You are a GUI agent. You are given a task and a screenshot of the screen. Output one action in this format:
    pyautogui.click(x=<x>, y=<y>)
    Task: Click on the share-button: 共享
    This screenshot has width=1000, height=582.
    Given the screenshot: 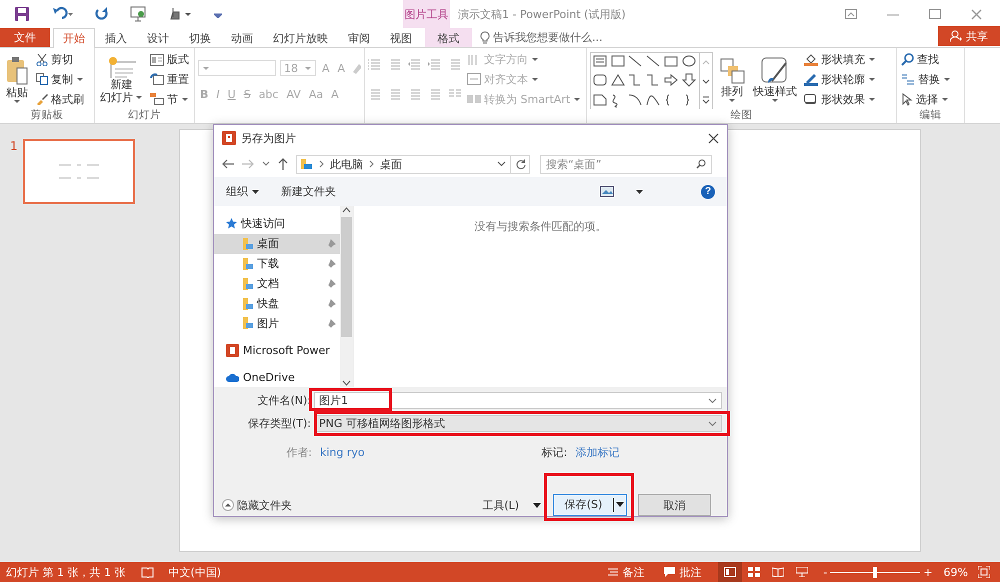 What is the action you would take?
    pyautogui.click(x=969, y=36)
    